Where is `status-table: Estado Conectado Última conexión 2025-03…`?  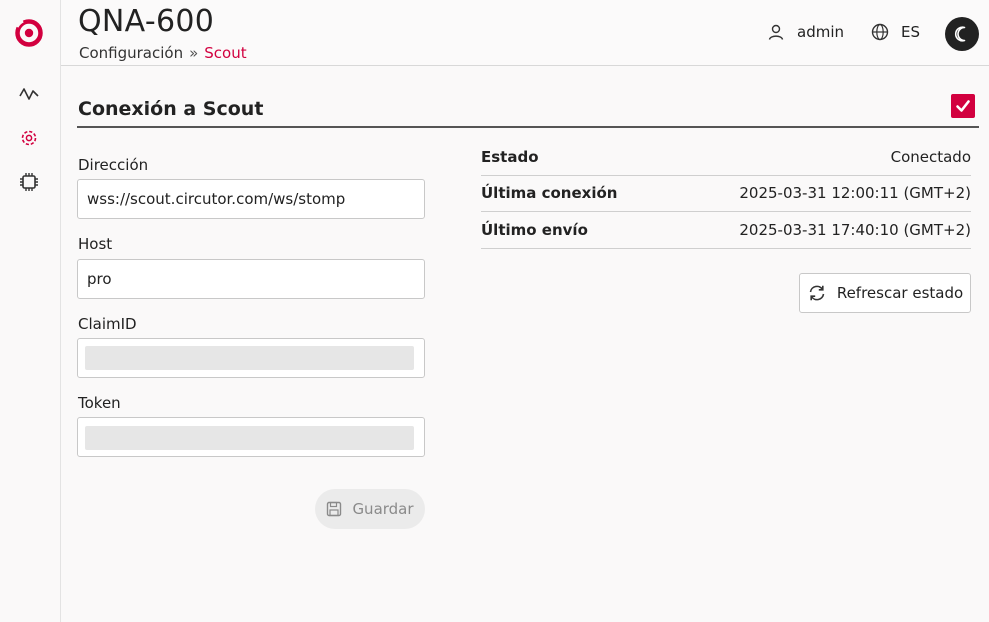 status-table: Estado Conectado Última conexión 2025-03… is located at coordinates (726, 194).